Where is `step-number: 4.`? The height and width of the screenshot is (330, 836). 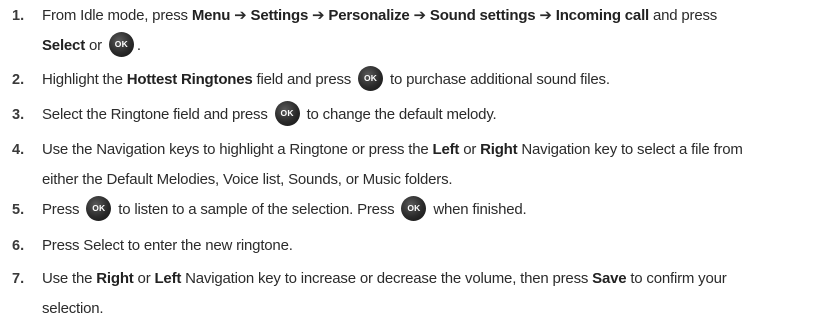 step-number: 4. is located at coordinates (18, 150).